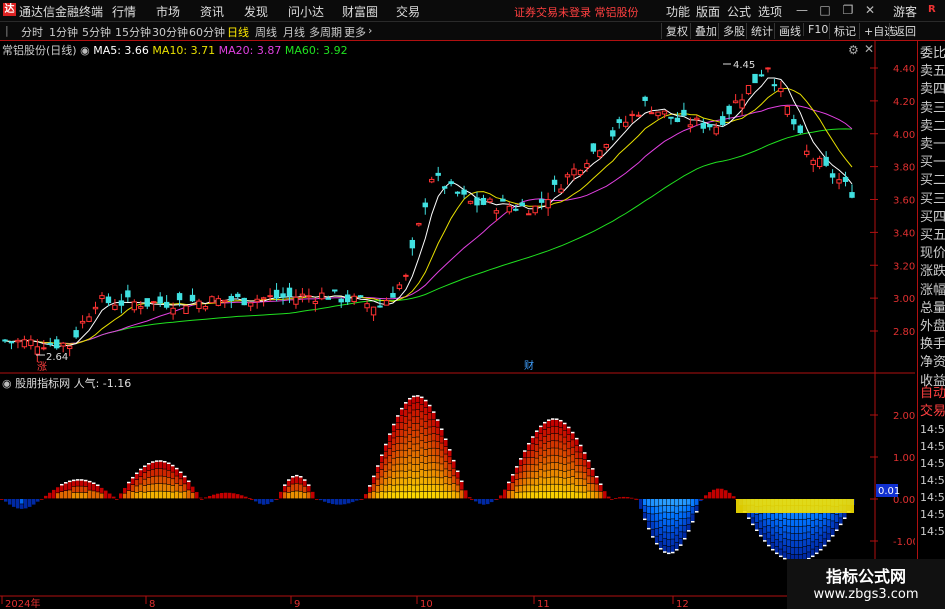  What do you see at coordinates (770, 11) in the screenshot?
I see `menu-options: 选项` at bounding box center [770, 11].